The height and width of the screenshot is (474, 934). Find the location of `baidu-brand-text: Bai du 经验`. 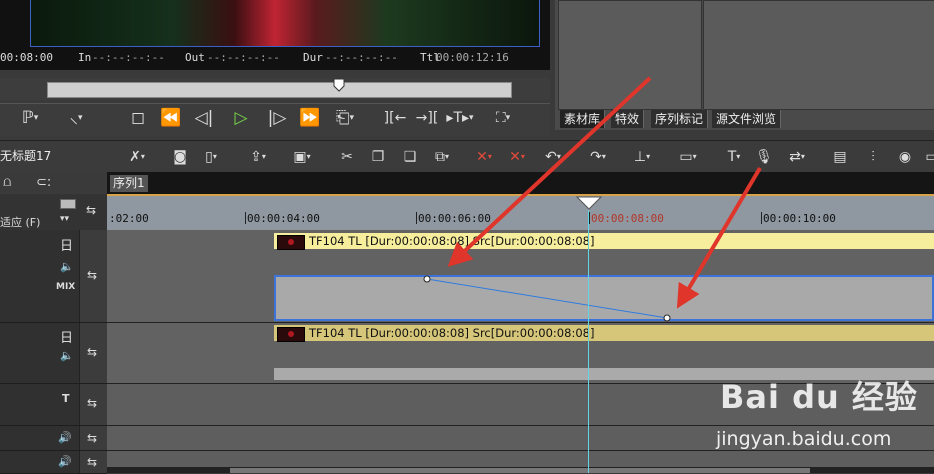

baidu-brand-text: Bai du 经验 is located at coordinates (819, 397).